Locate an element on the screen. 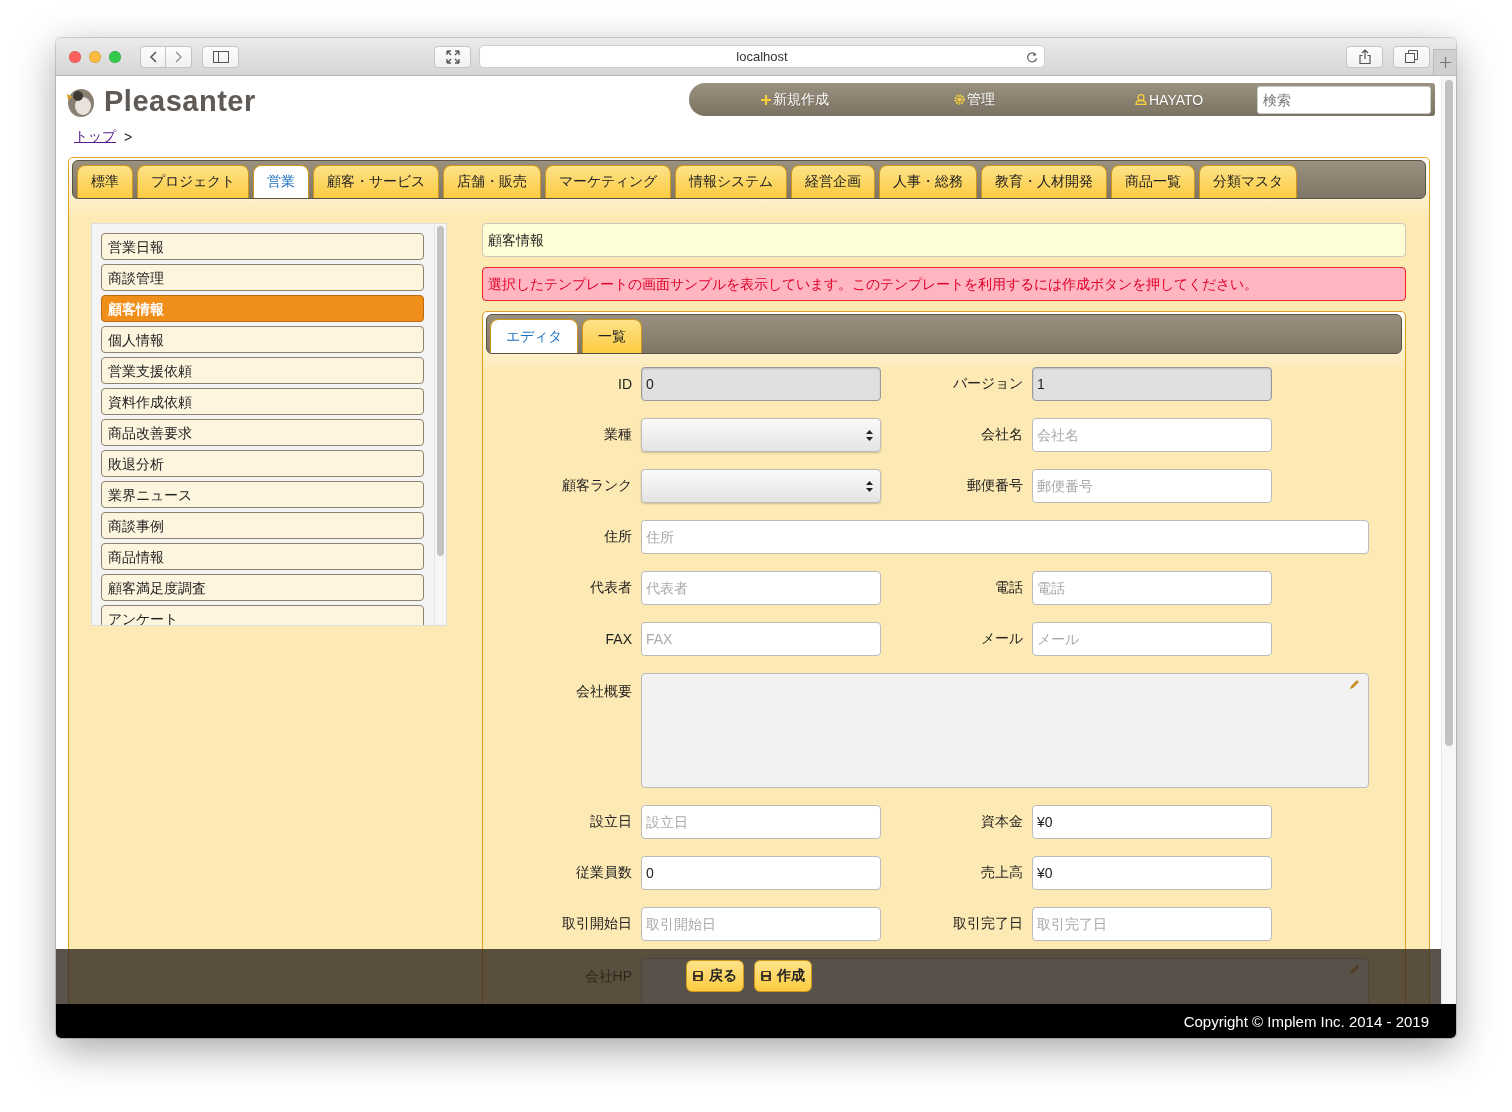 This screenshot has height=1112, width=1512. field-label: 会社名 is located at coordinates (1002, 435).